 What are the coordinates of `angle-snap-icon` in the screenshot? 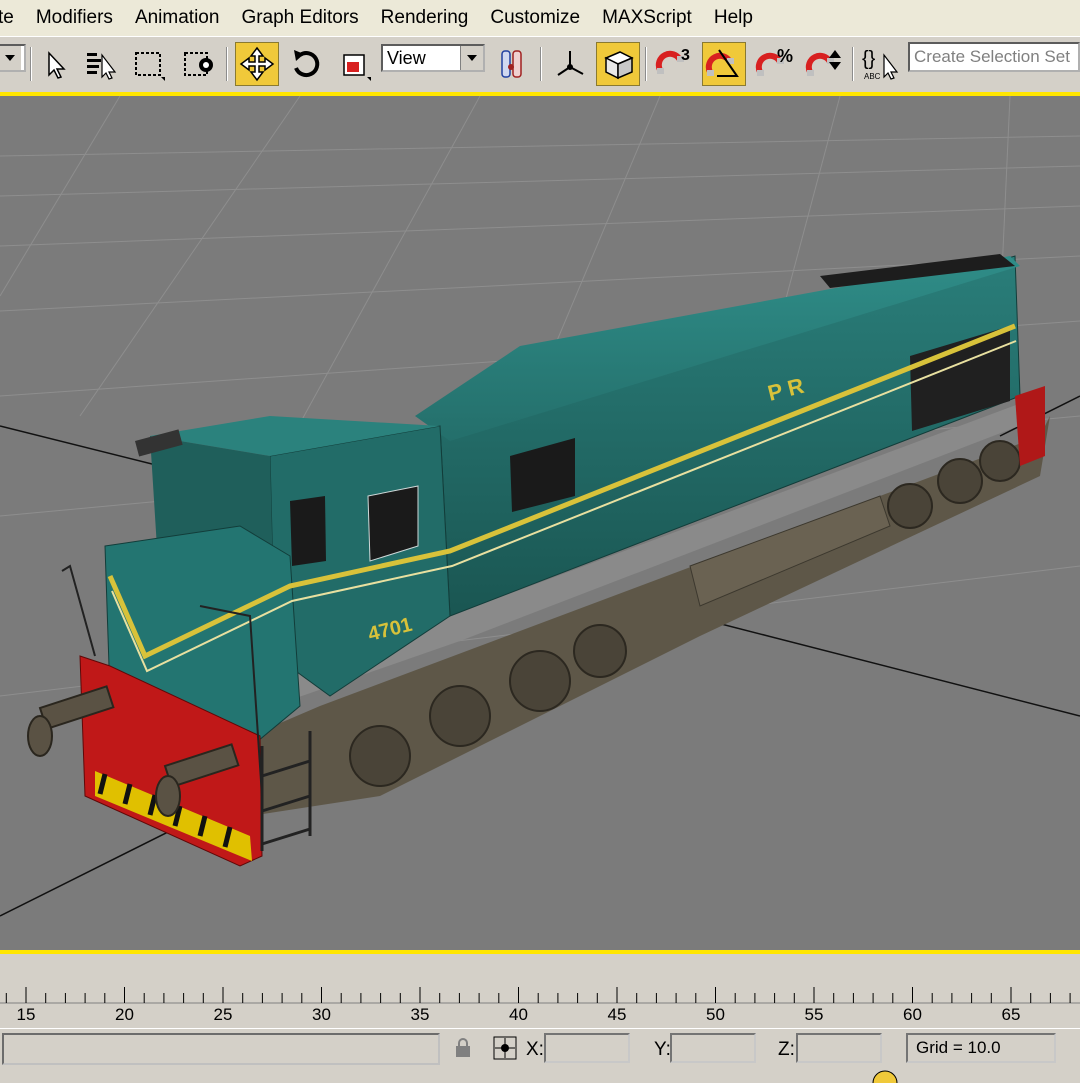 It's located at (722, 63).